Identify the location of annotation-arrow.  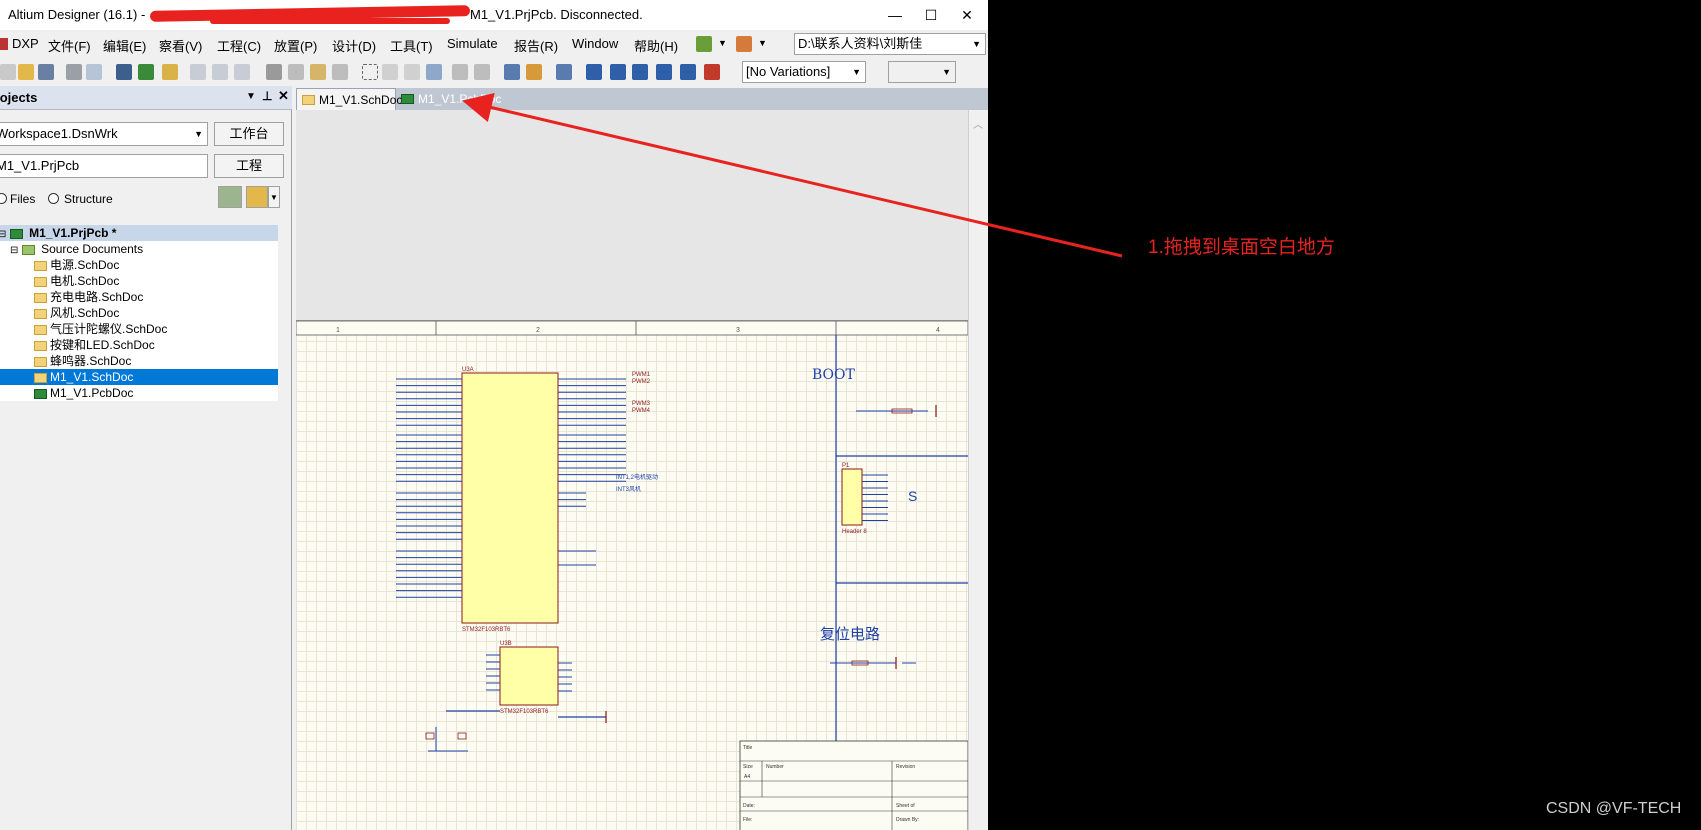
(792, 175).